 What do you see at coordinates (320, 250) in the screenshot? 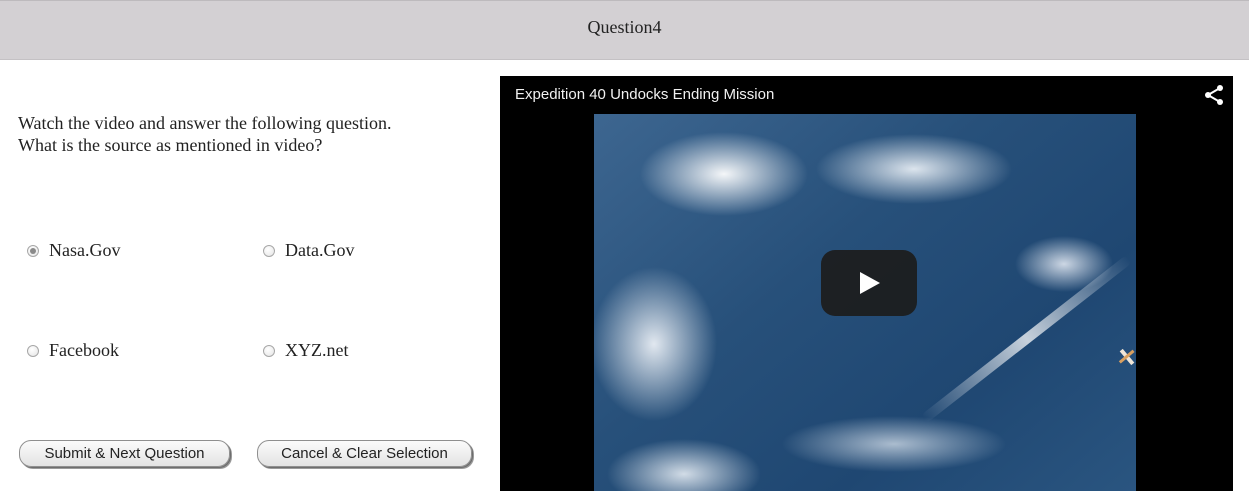
I see `option-label: Data.Gov` at bounding box center [320, 250].